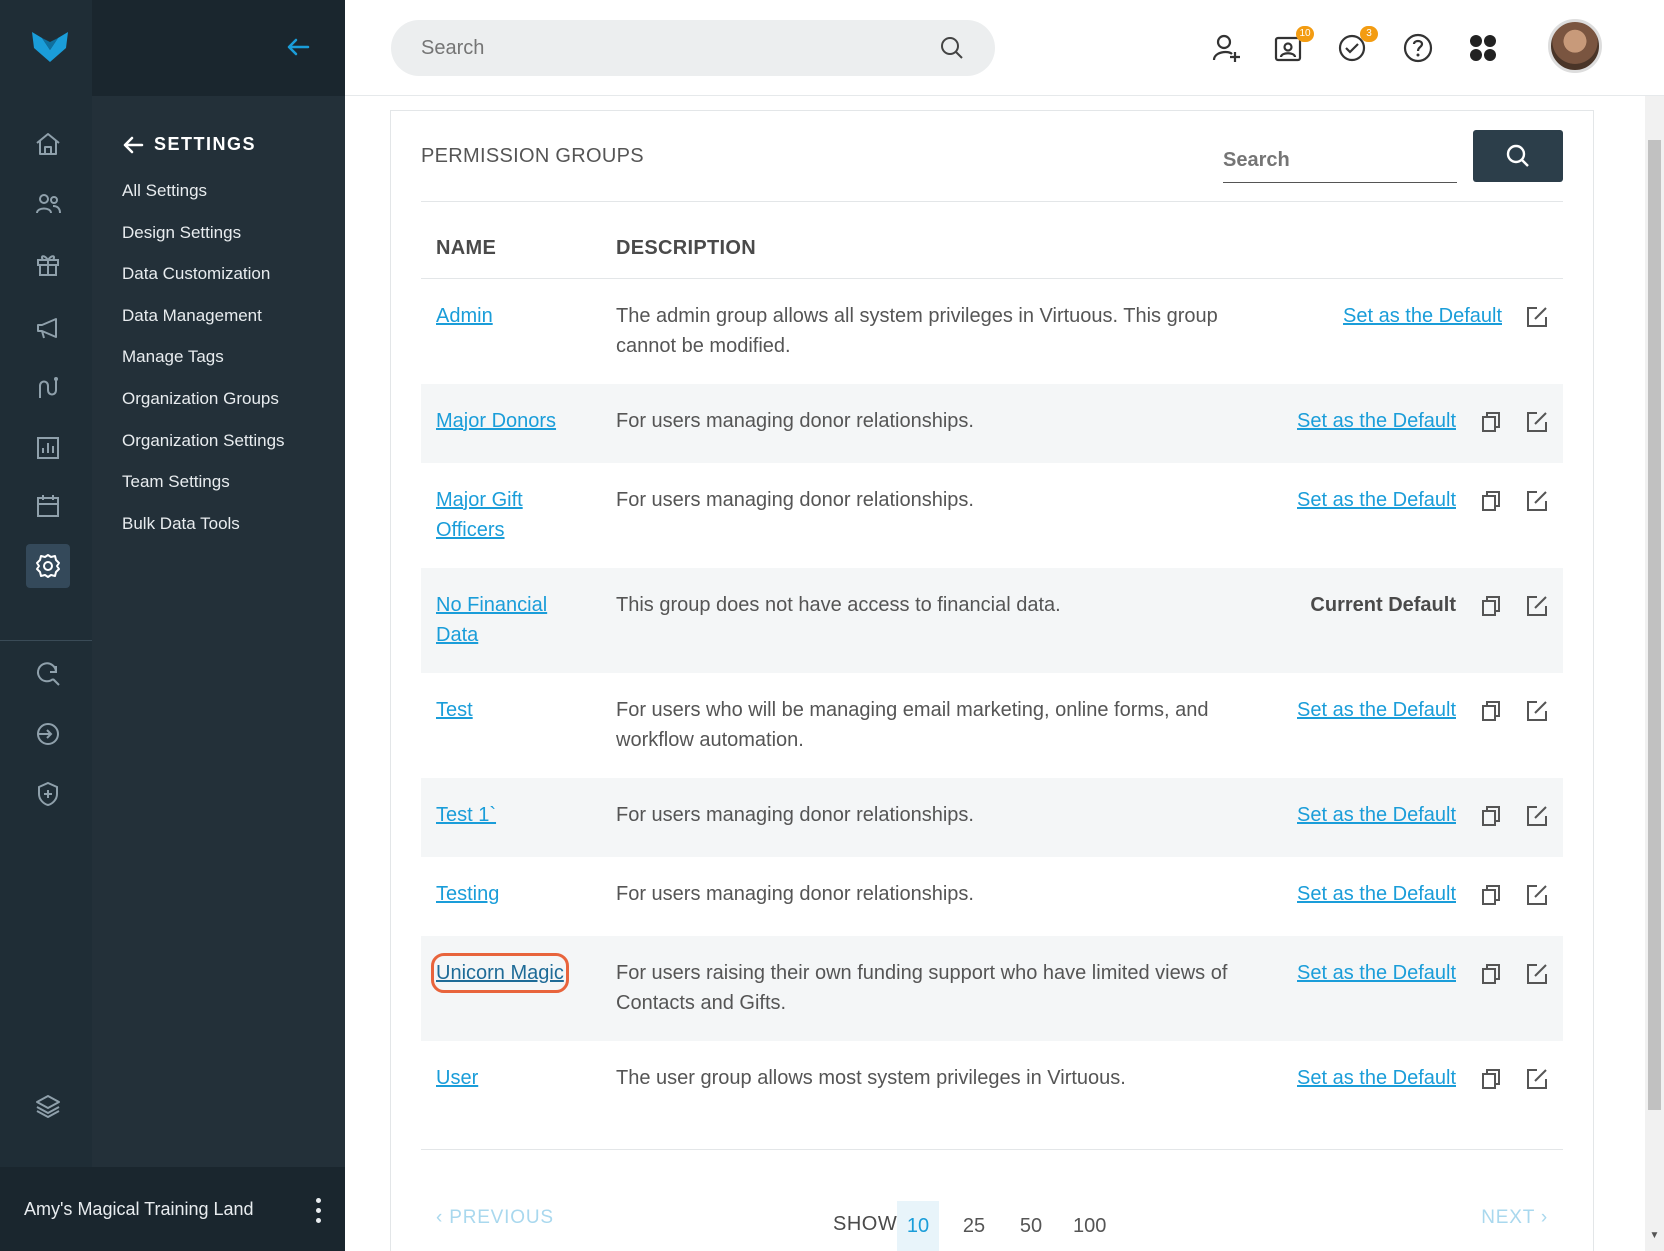  Describe the element at coordinates (48, 204) in the screenshot. I see `contacts-icon` at that location.